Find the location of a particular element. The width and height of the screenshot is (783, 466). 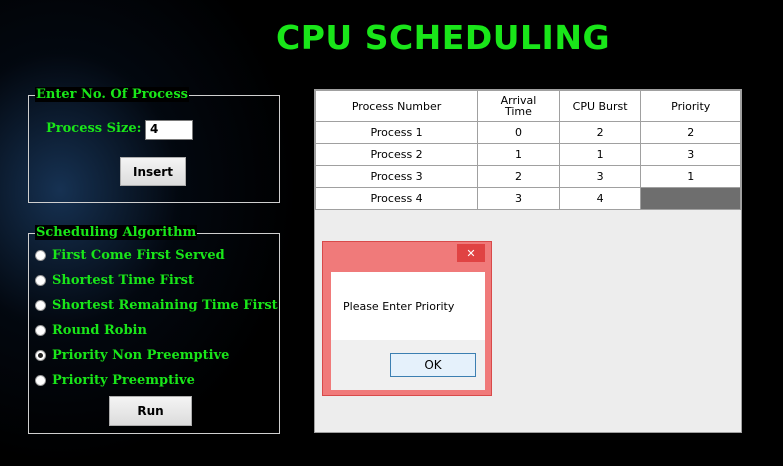

column-header-cpu-burst: CPU Burst is located at coordinates (600, 106).